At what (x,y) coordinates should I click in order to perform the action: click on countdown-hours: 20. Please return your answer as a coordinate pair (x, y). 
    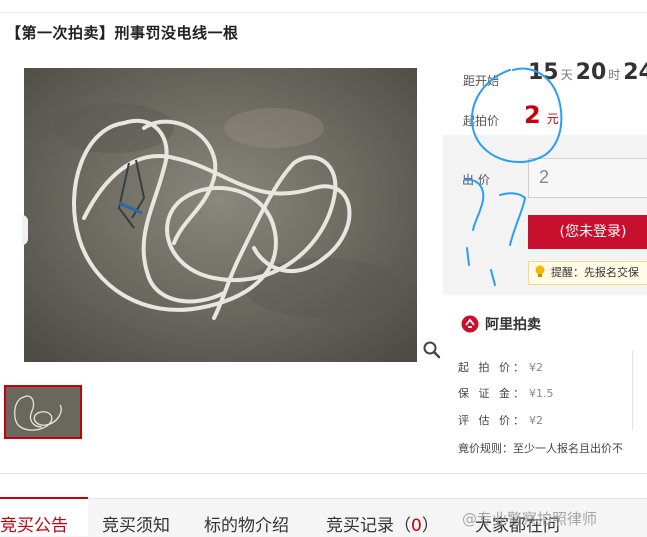
    Looking at the image, I should click on (591, 72).